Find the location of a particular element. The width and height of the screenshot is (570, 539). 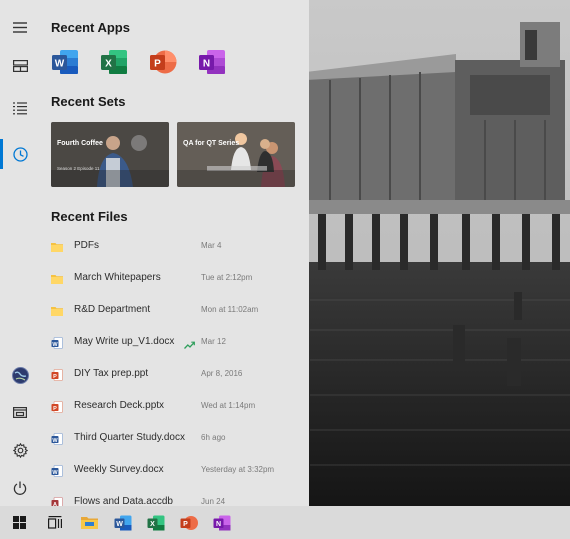

clock-icon is located at coordinates (20, 154).